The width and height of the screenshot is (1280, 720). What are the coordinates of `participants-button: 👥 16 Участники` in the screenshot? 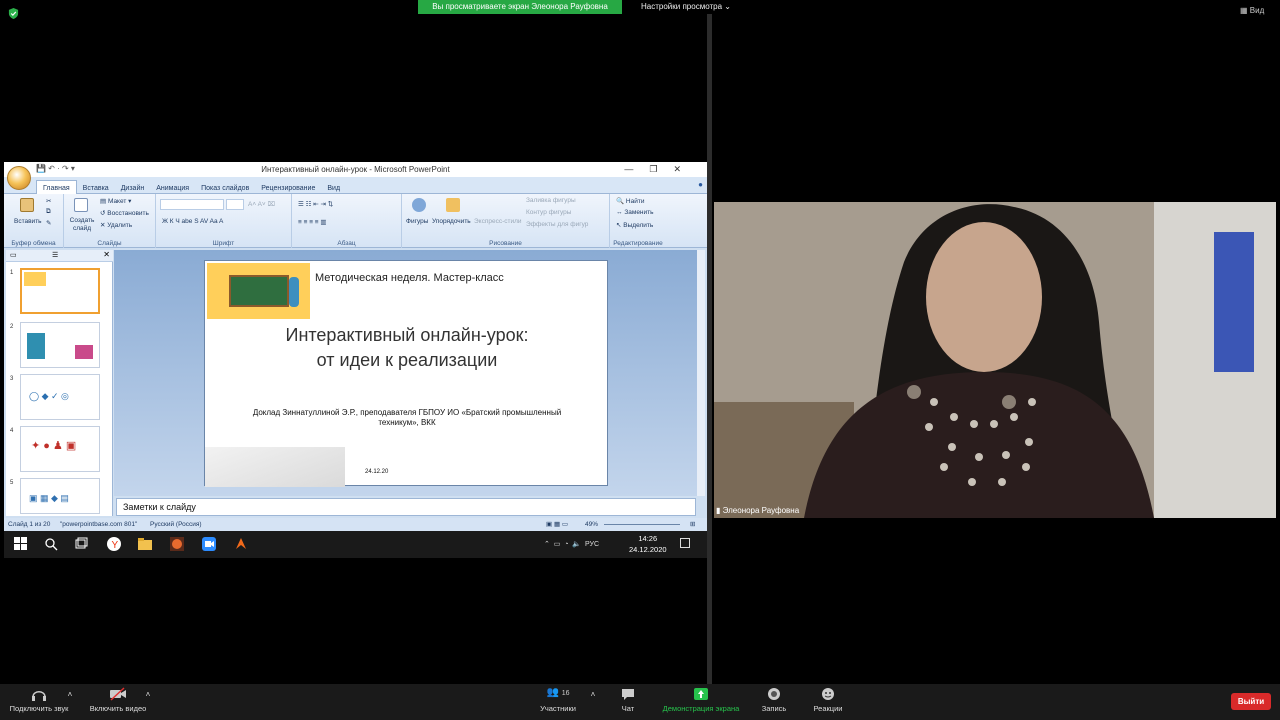 It's located at (558, 700).